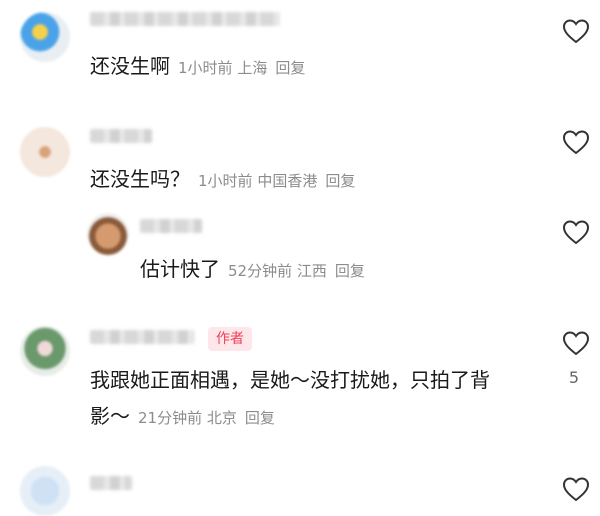  I want to click on location: 北京, so click(221, 418).